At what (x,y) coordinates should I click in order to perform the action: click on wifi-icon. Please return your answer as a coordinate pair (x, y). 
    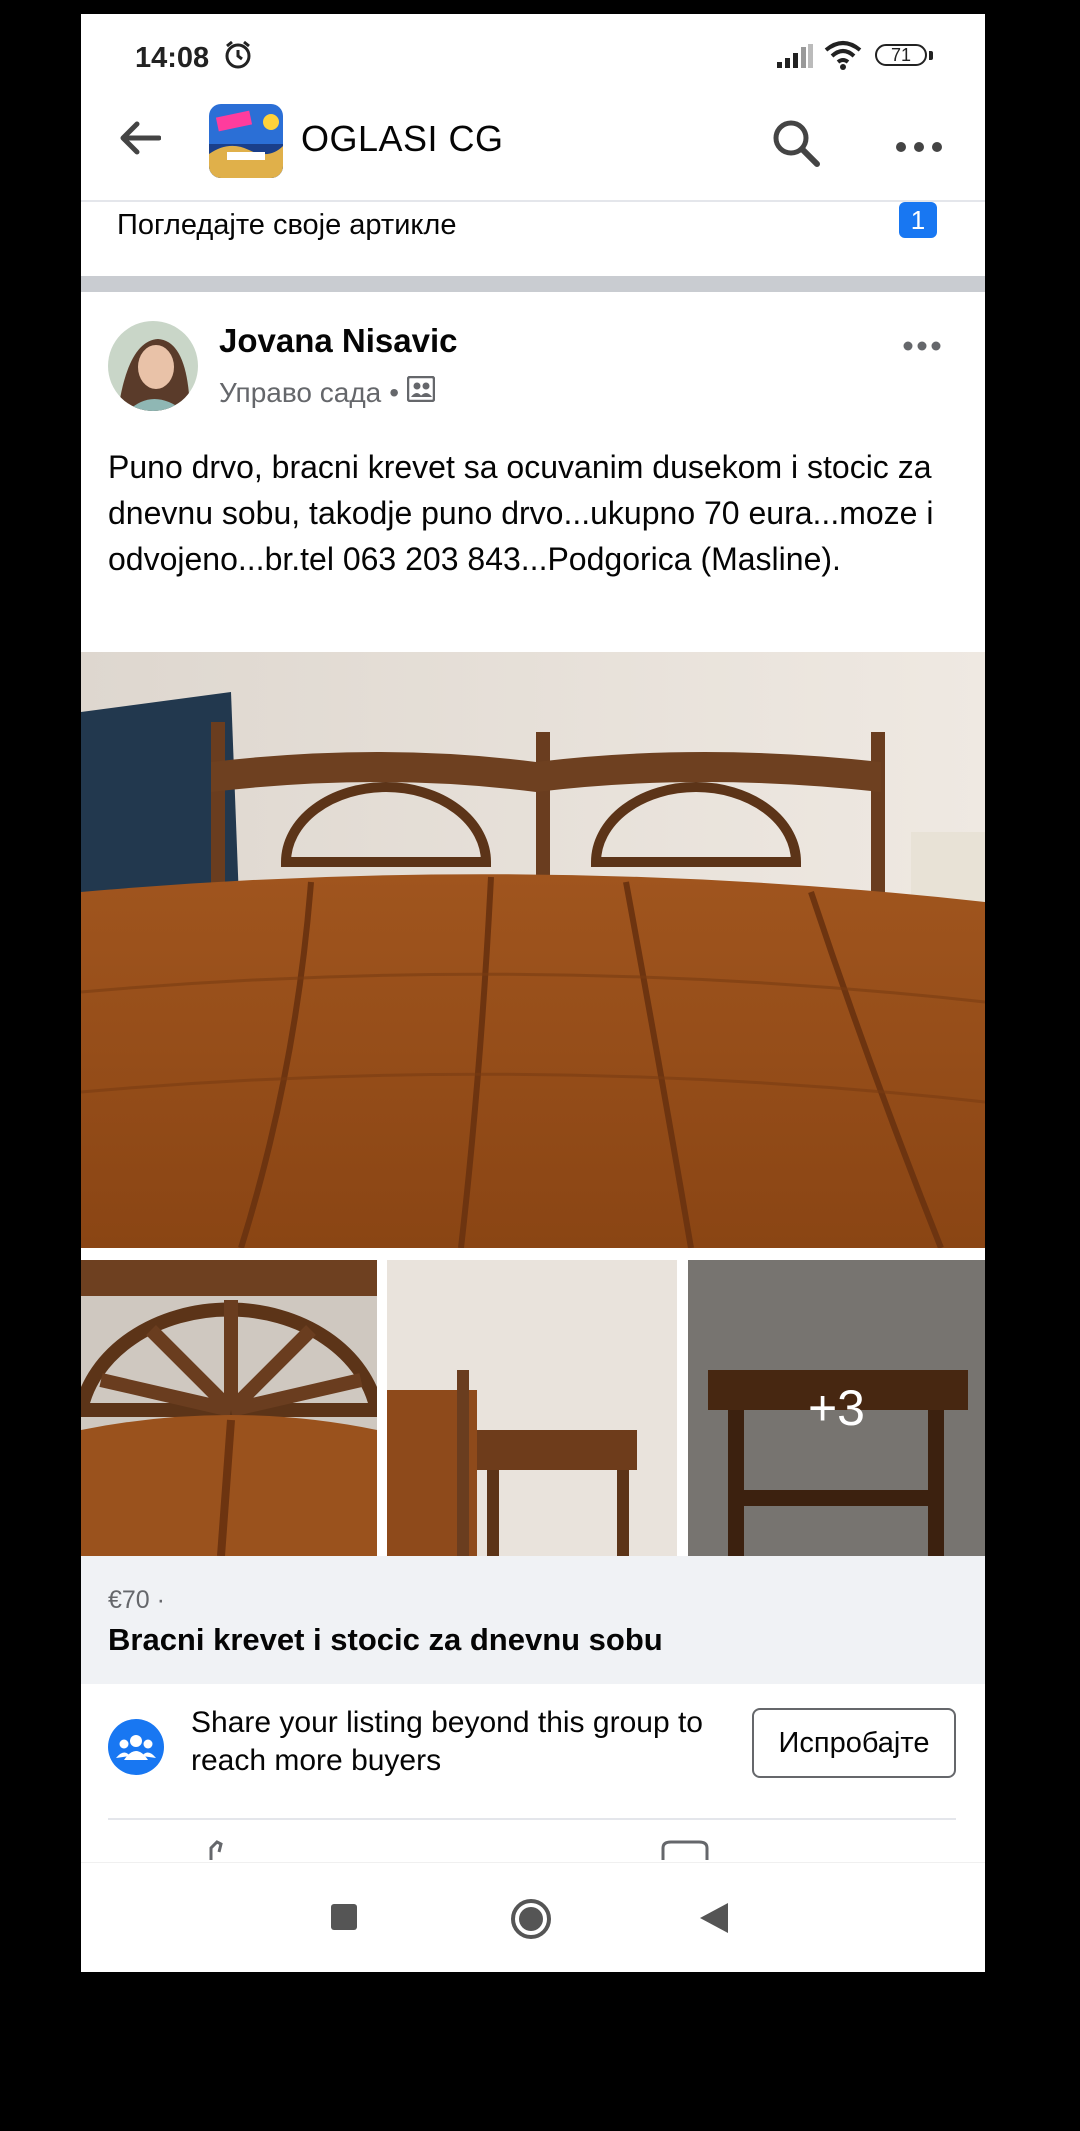
    Looking at the image, I should click on (843, 57).